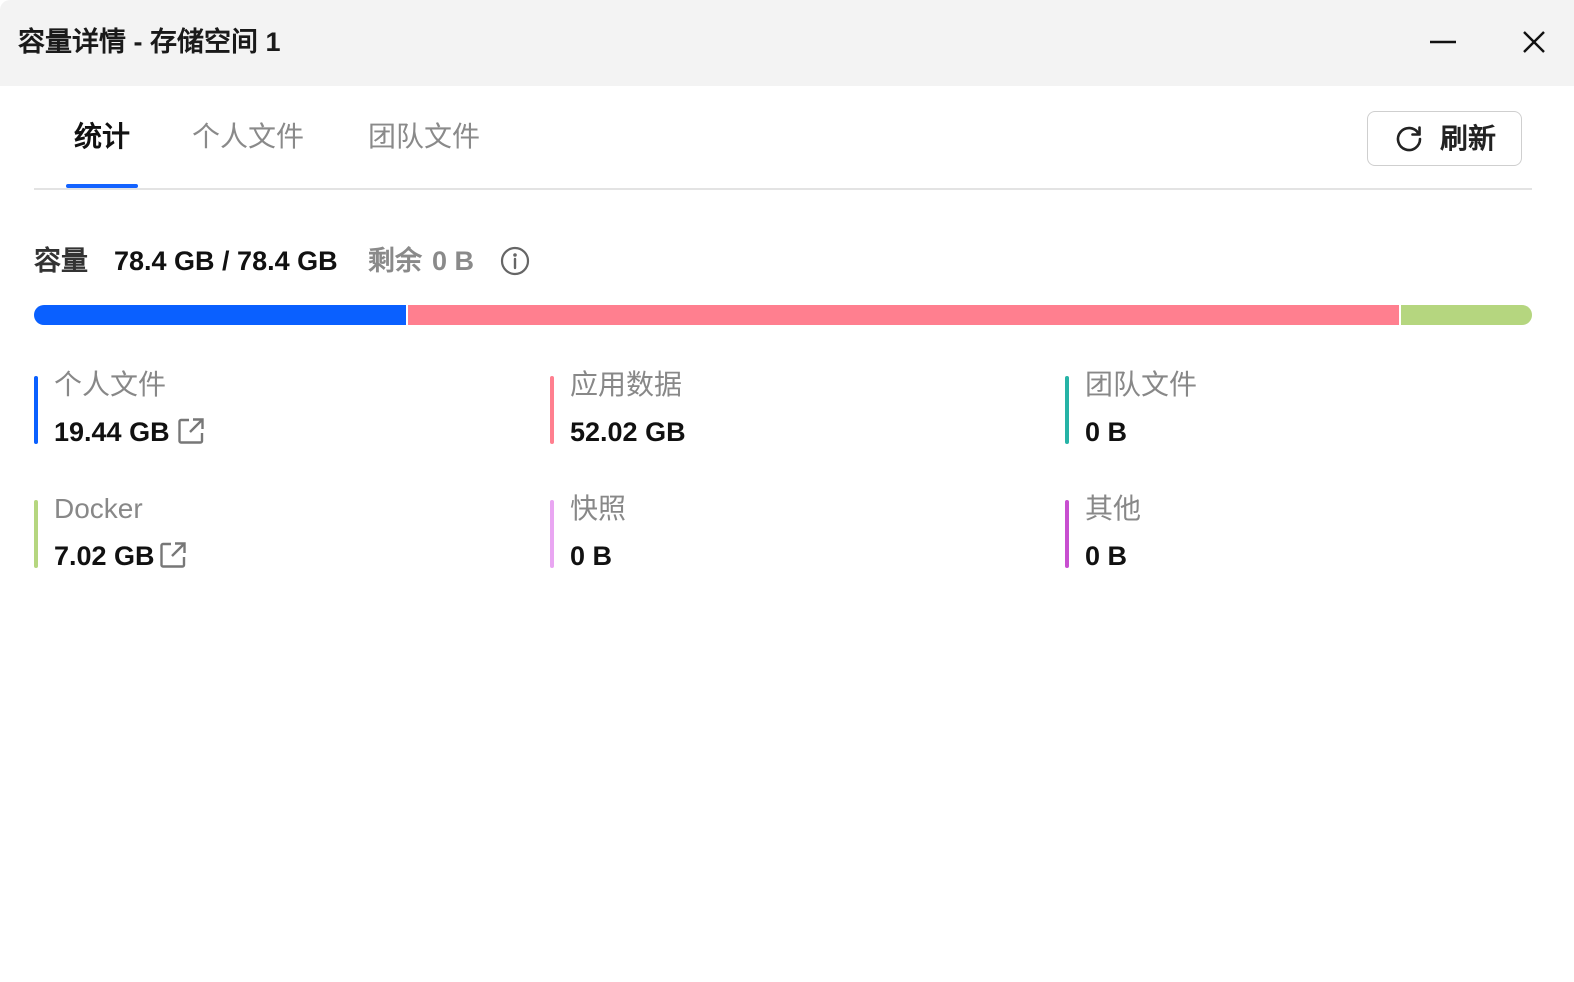  I want to click on stat-item: 团队文件 0 B, so click(1295, 408).